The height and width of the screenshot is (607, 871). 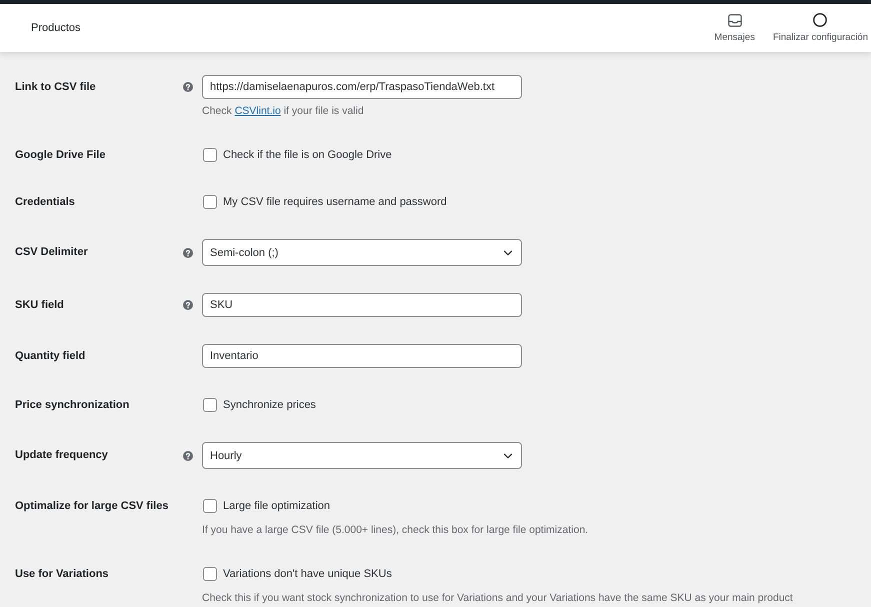 What do you see at coordinates (735, 20) in the screenshot?
I see `inbox-icon` at bounding box center [735, 20].